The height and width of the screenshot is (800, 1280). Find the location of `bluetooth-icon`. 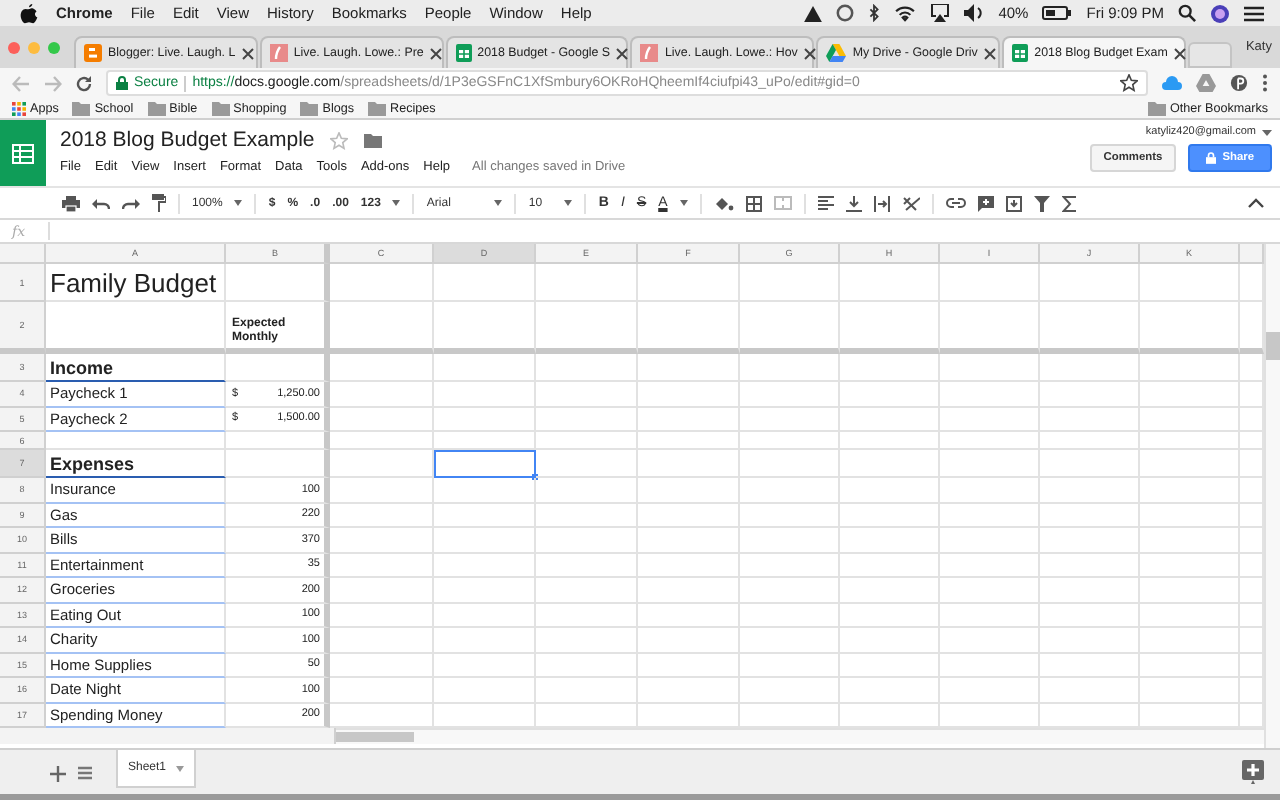

bluetooth-icon is located at coordinates (874, 13).